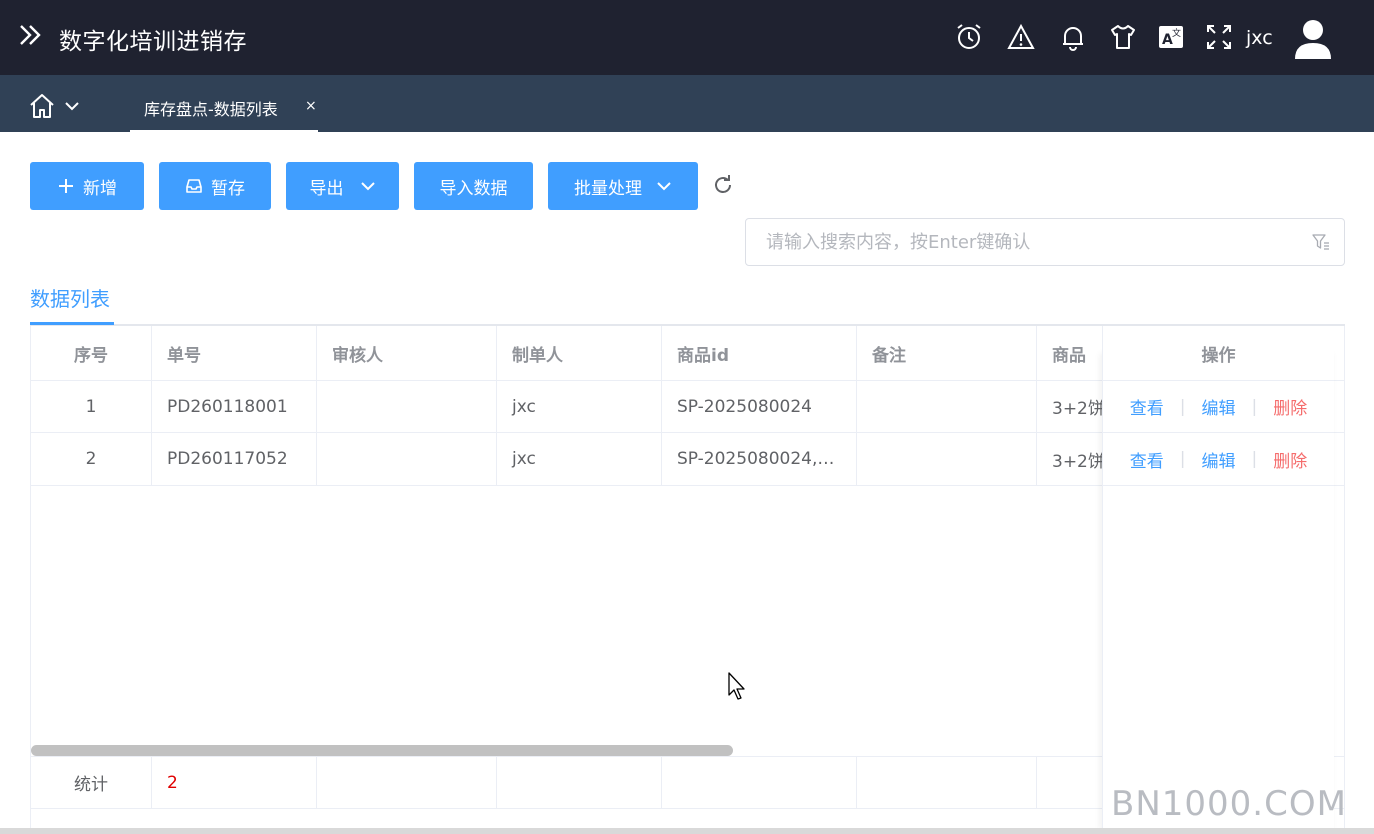  What do you see at coordinates (311, 106) in the screenshot?
I see `tab-close-icon: ×` at bounding box center [311, 106].